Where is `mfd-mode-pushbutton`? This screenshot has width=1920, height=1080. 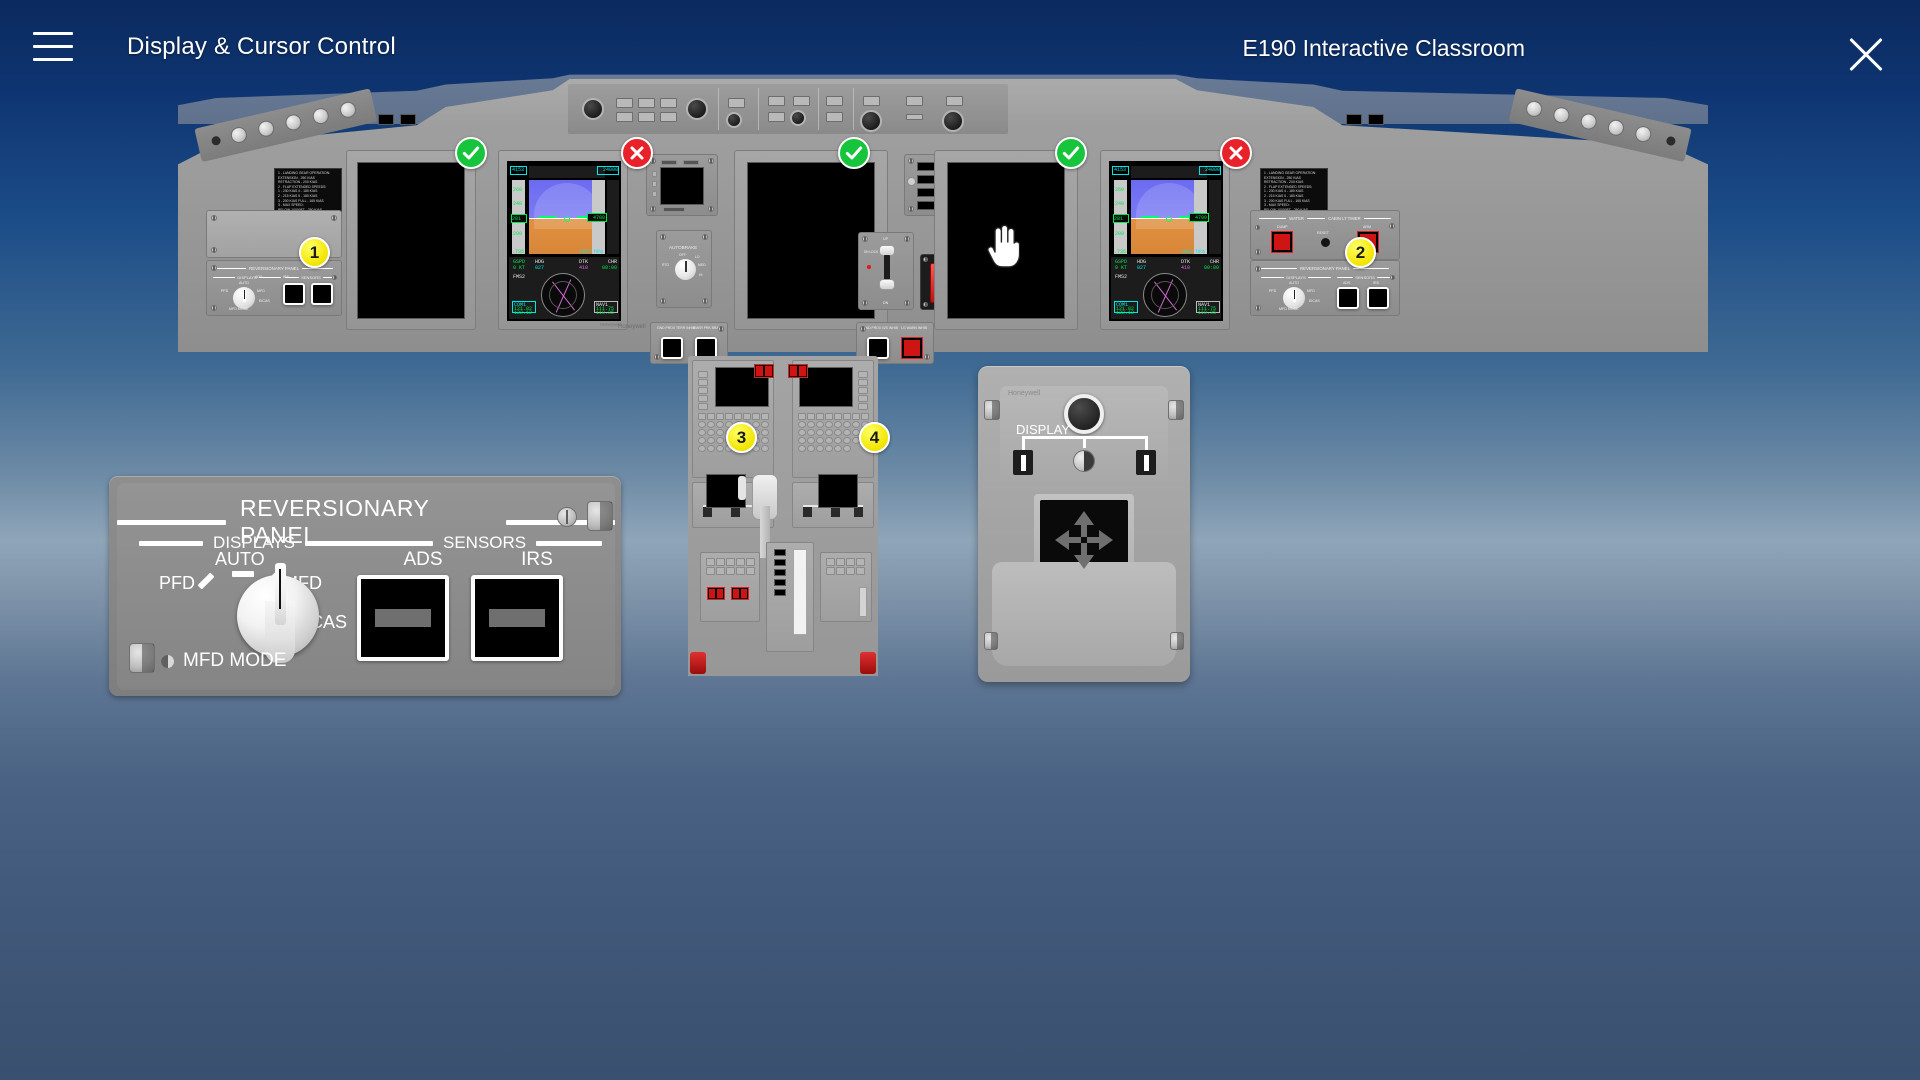 mfd-mode-pushbutton is located at coordinates (167, 661).